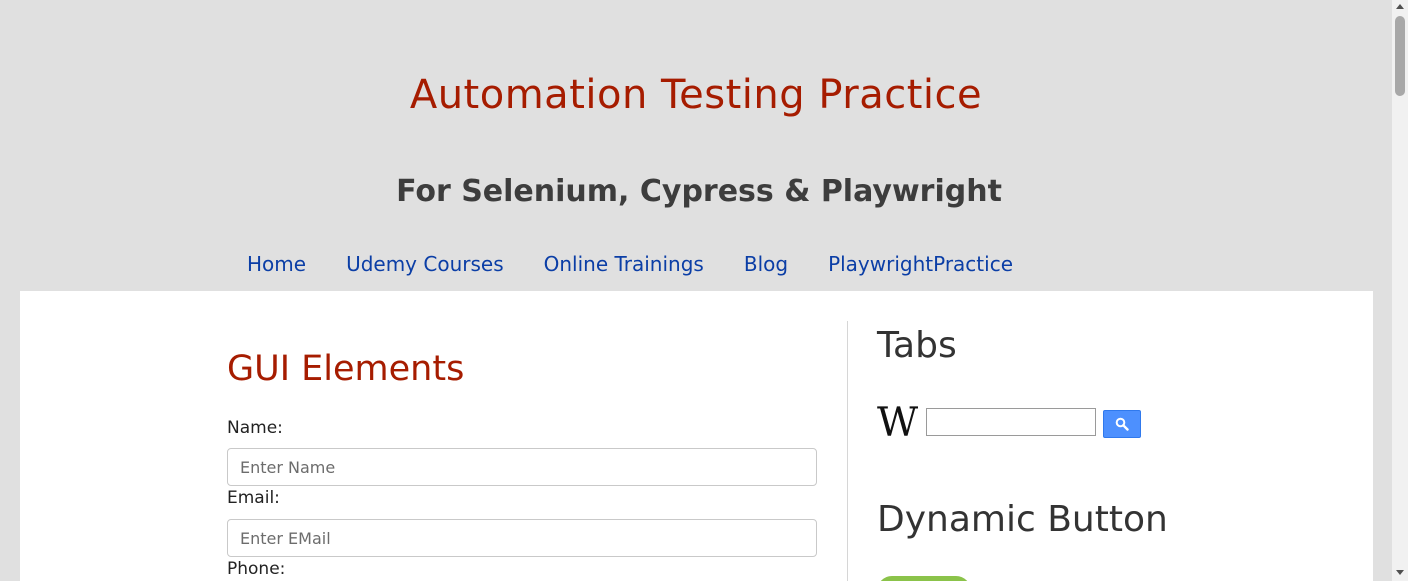 The height and width of the screenshot is (581, 1408). I want to click on dynamic-button, so click(924, 578).